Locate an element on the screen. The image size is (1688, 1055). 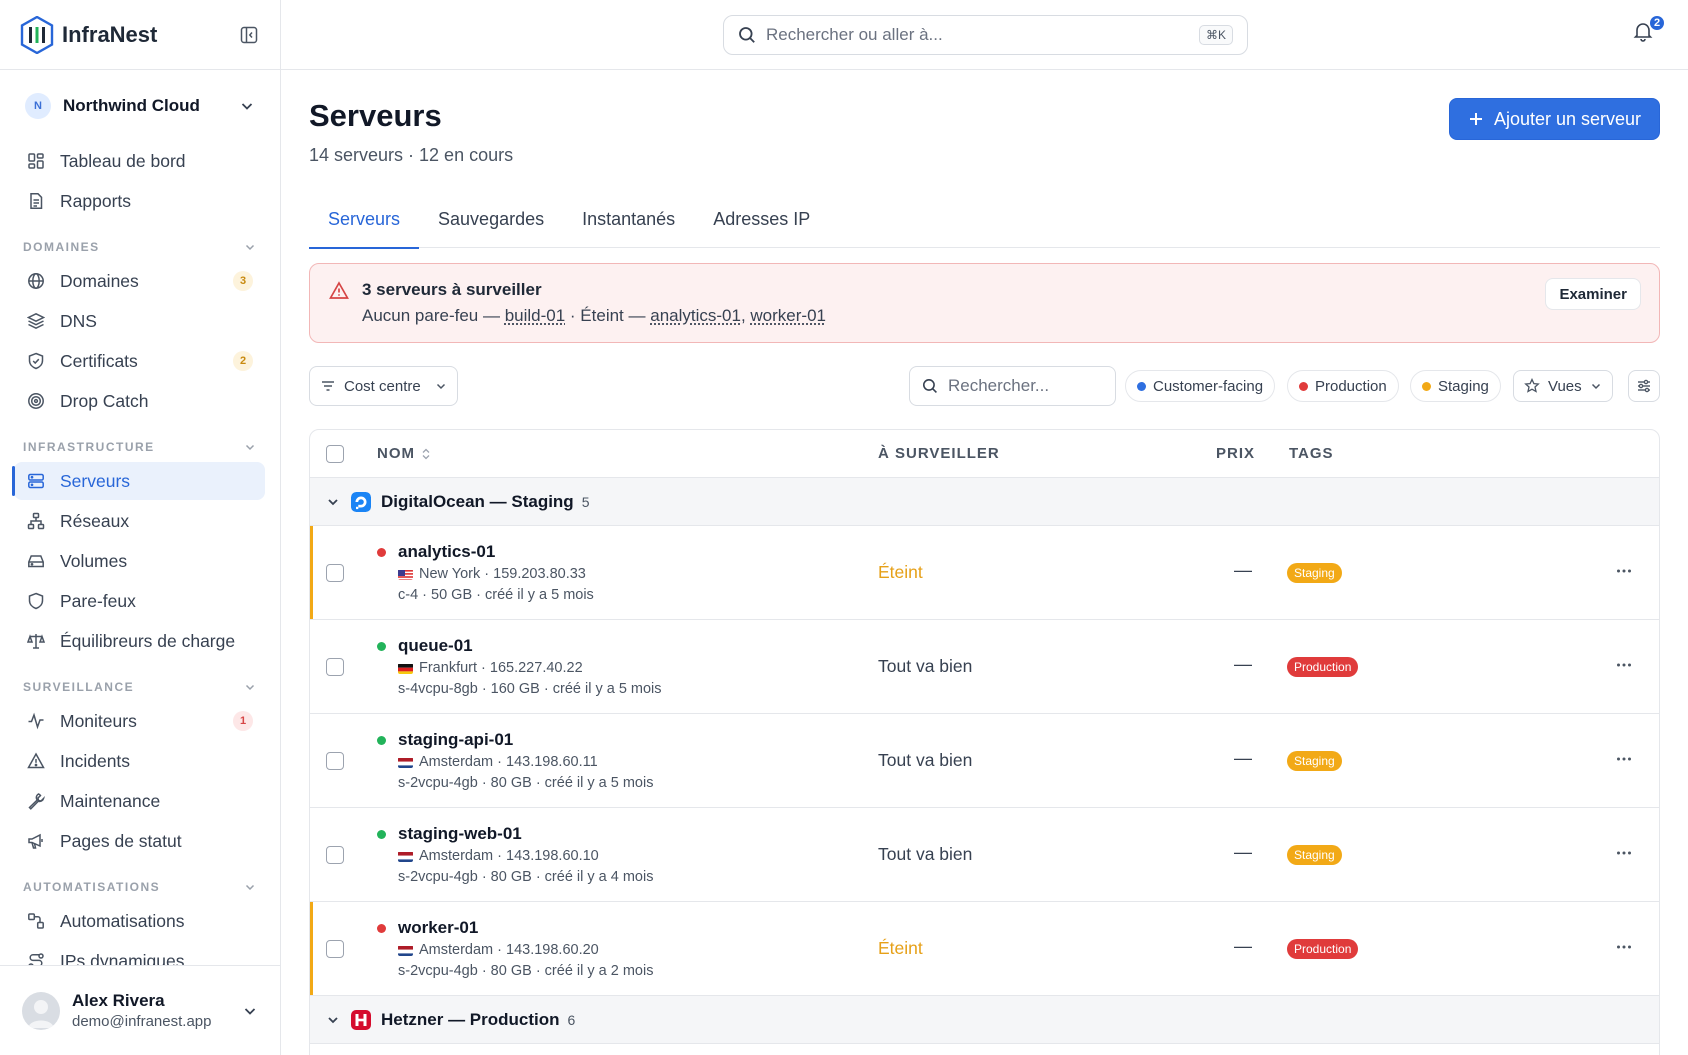
group-header: DigitalOcean — Staging 5 is located at coordinates (984, 502).